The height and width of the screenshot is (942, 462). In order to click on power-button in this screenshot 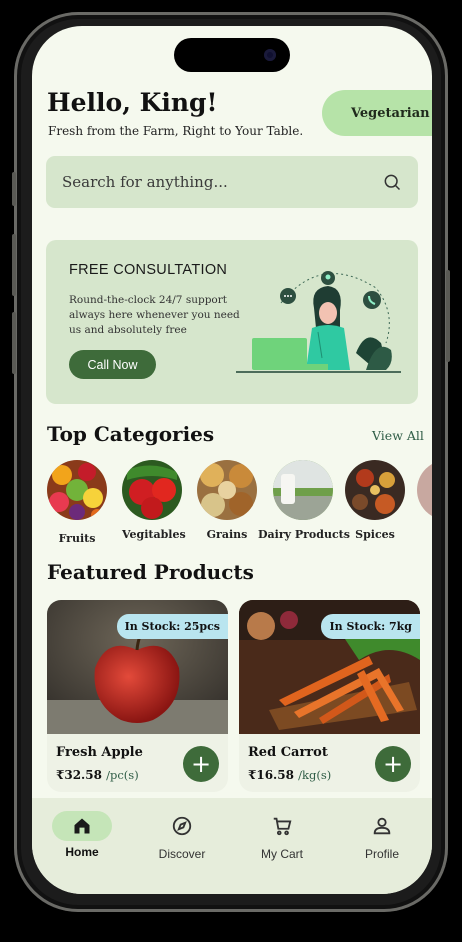, I will do `click(448, 316)`.